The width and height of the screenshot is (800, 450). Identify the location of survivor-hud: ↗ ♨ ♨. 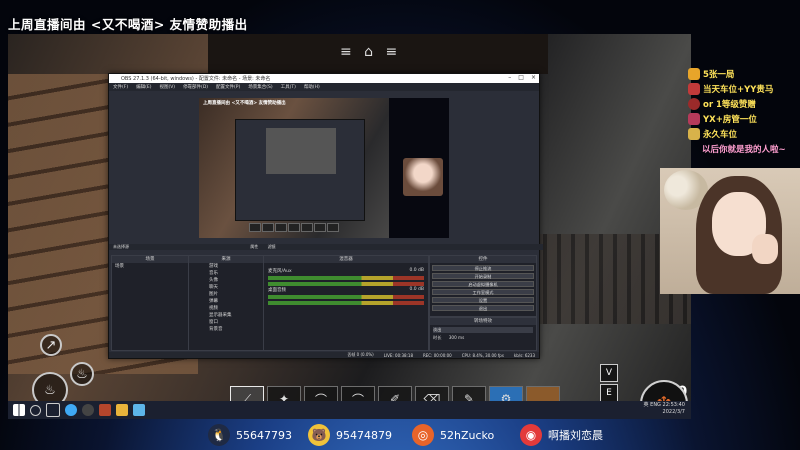
(67, 371).